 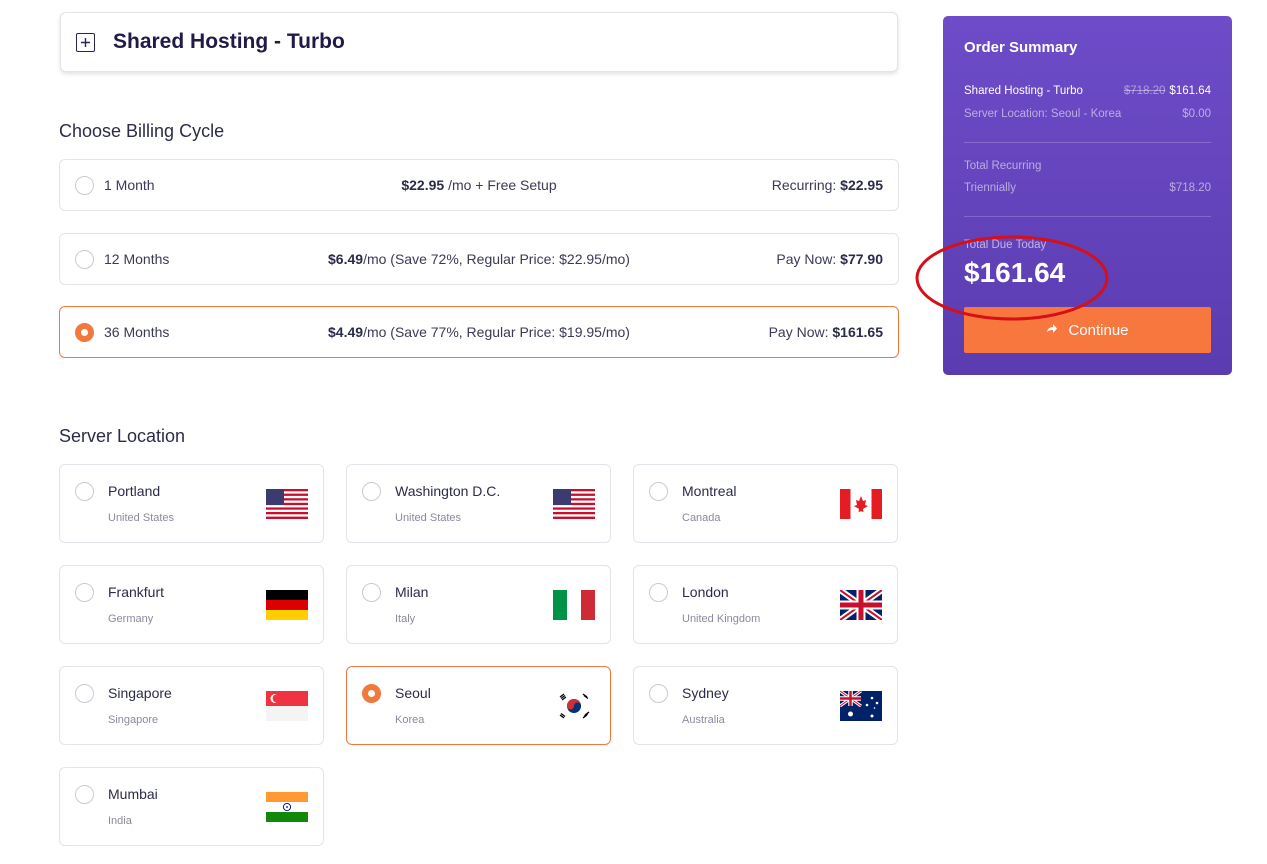 What do you see at coordinates (142, 131) in the screenshot?
I see `billing-section-title: Choose Billing Cycle` at bounding box center [142, 131].